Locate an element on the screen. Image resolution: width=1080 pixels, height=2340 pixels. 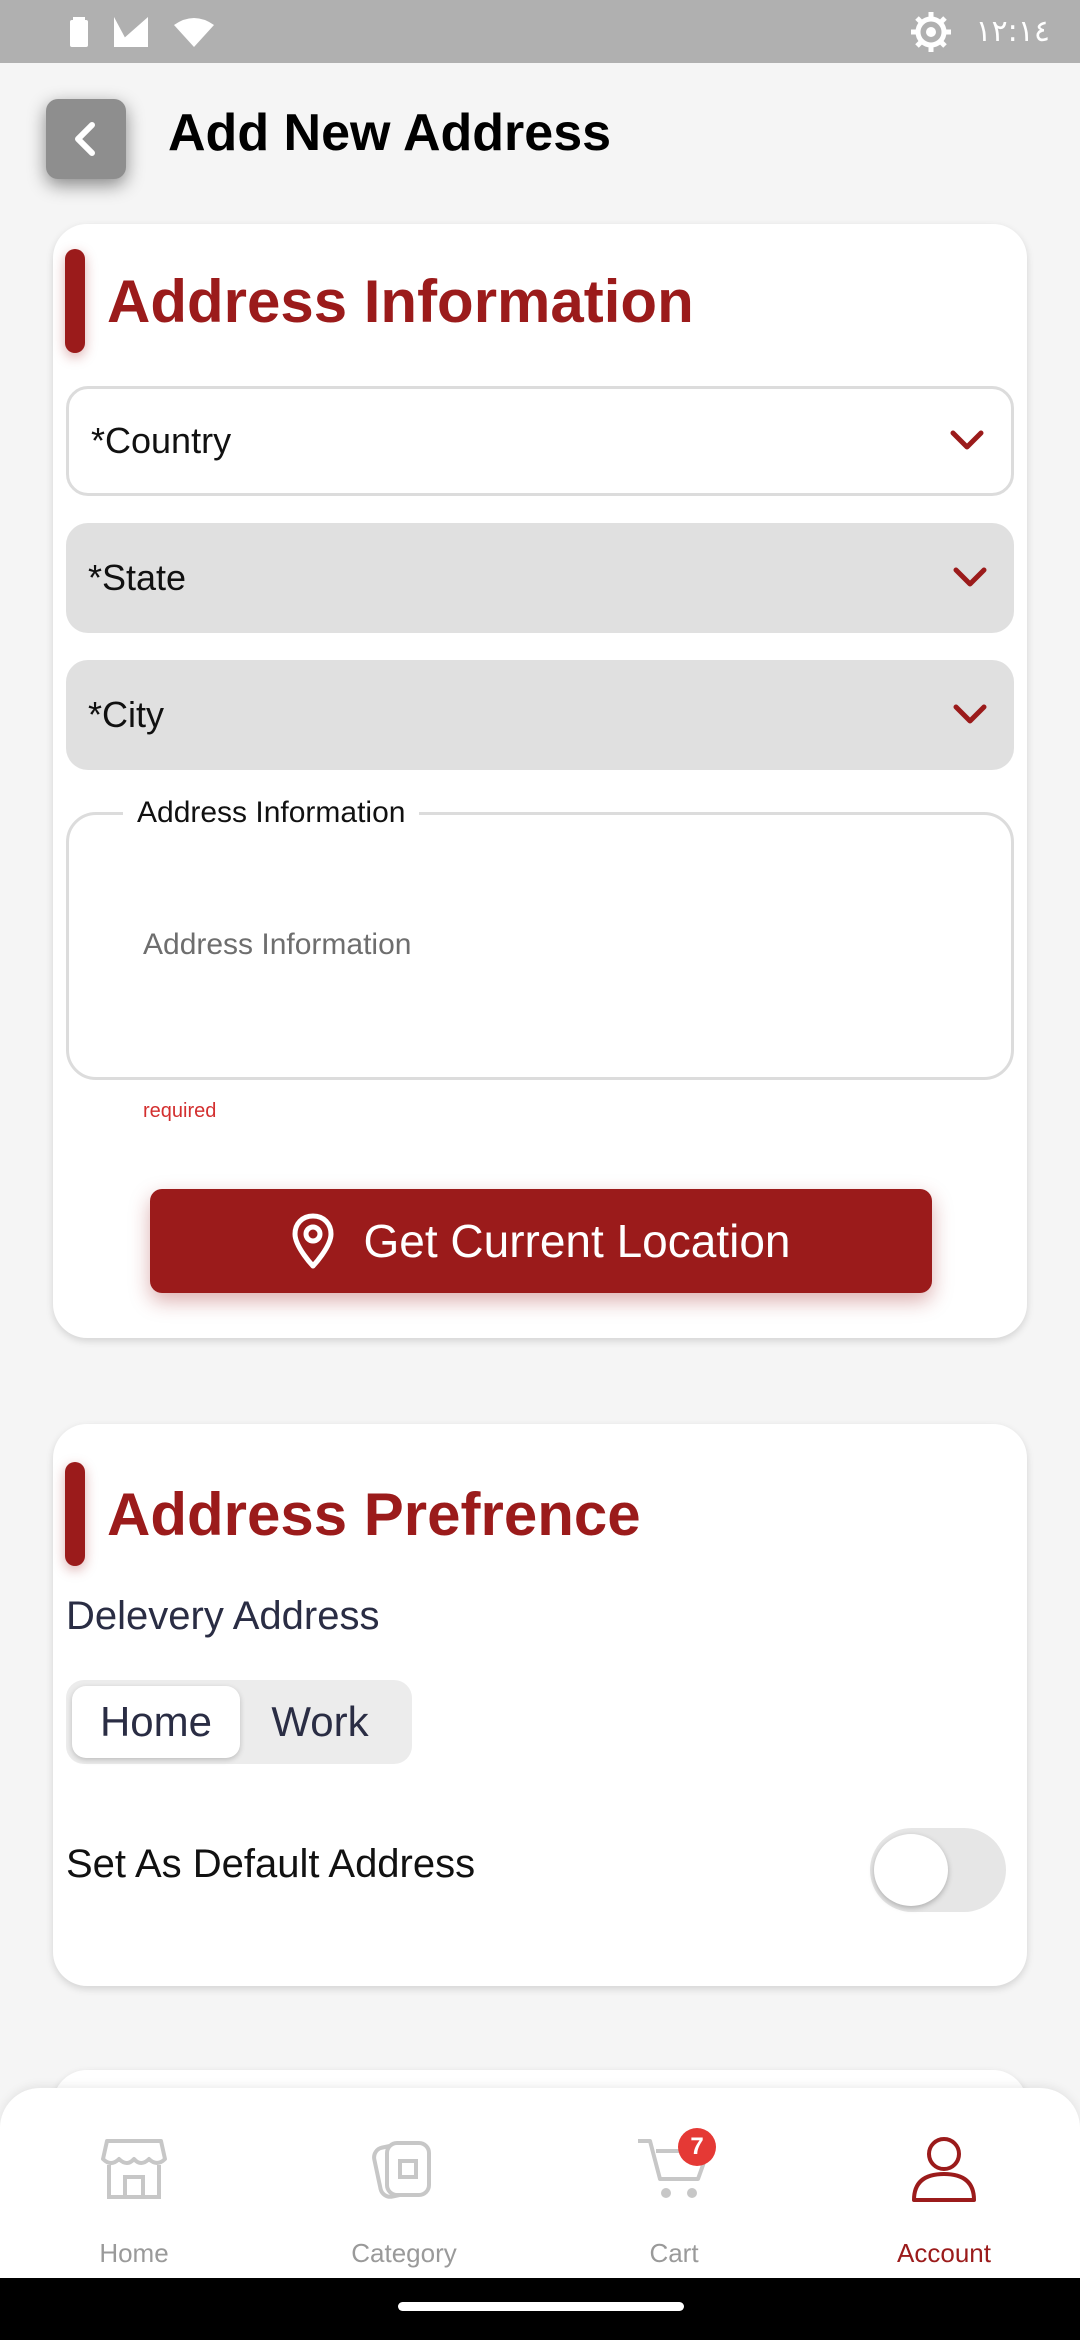
nav-category: Category is located at coordinates (404, 2198).